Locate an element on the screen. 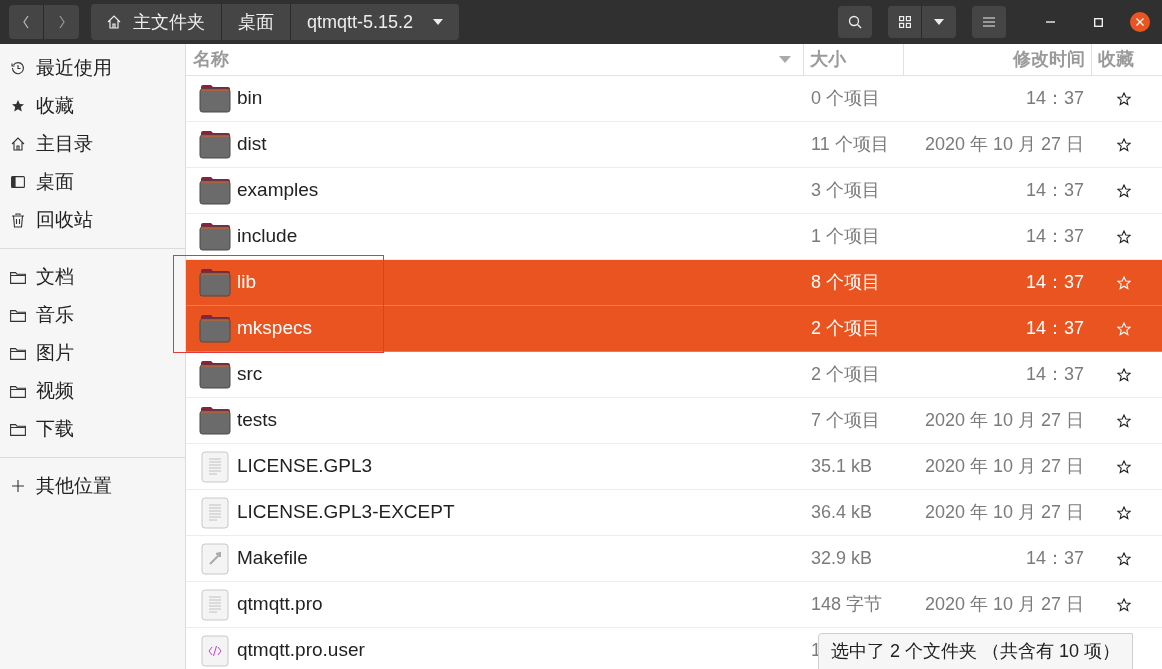  sidebar-item: 文档 is located at coordinates (92, 277).